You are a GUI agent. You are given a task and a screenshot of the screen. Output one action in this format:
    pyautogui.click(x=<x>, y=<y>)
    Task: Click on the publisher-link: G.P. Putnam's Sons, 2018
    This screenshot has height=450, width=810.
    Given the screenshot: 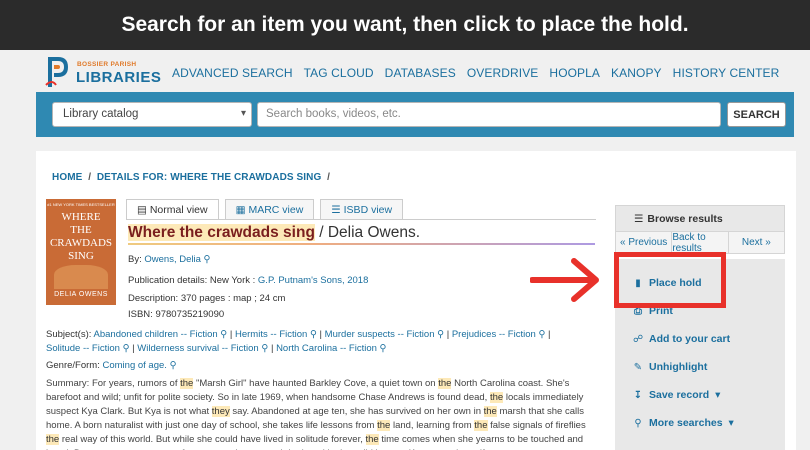 What is the action you would take?
    pyautogui.click(x=313, y=280)
    